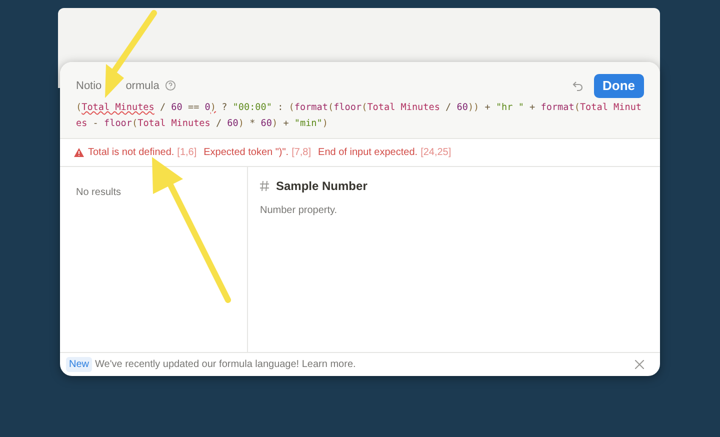  What do you see at coordinates (187, 153) in the screenshot?
I see `error-range: [1,6]` at bounding box center [187, 153].